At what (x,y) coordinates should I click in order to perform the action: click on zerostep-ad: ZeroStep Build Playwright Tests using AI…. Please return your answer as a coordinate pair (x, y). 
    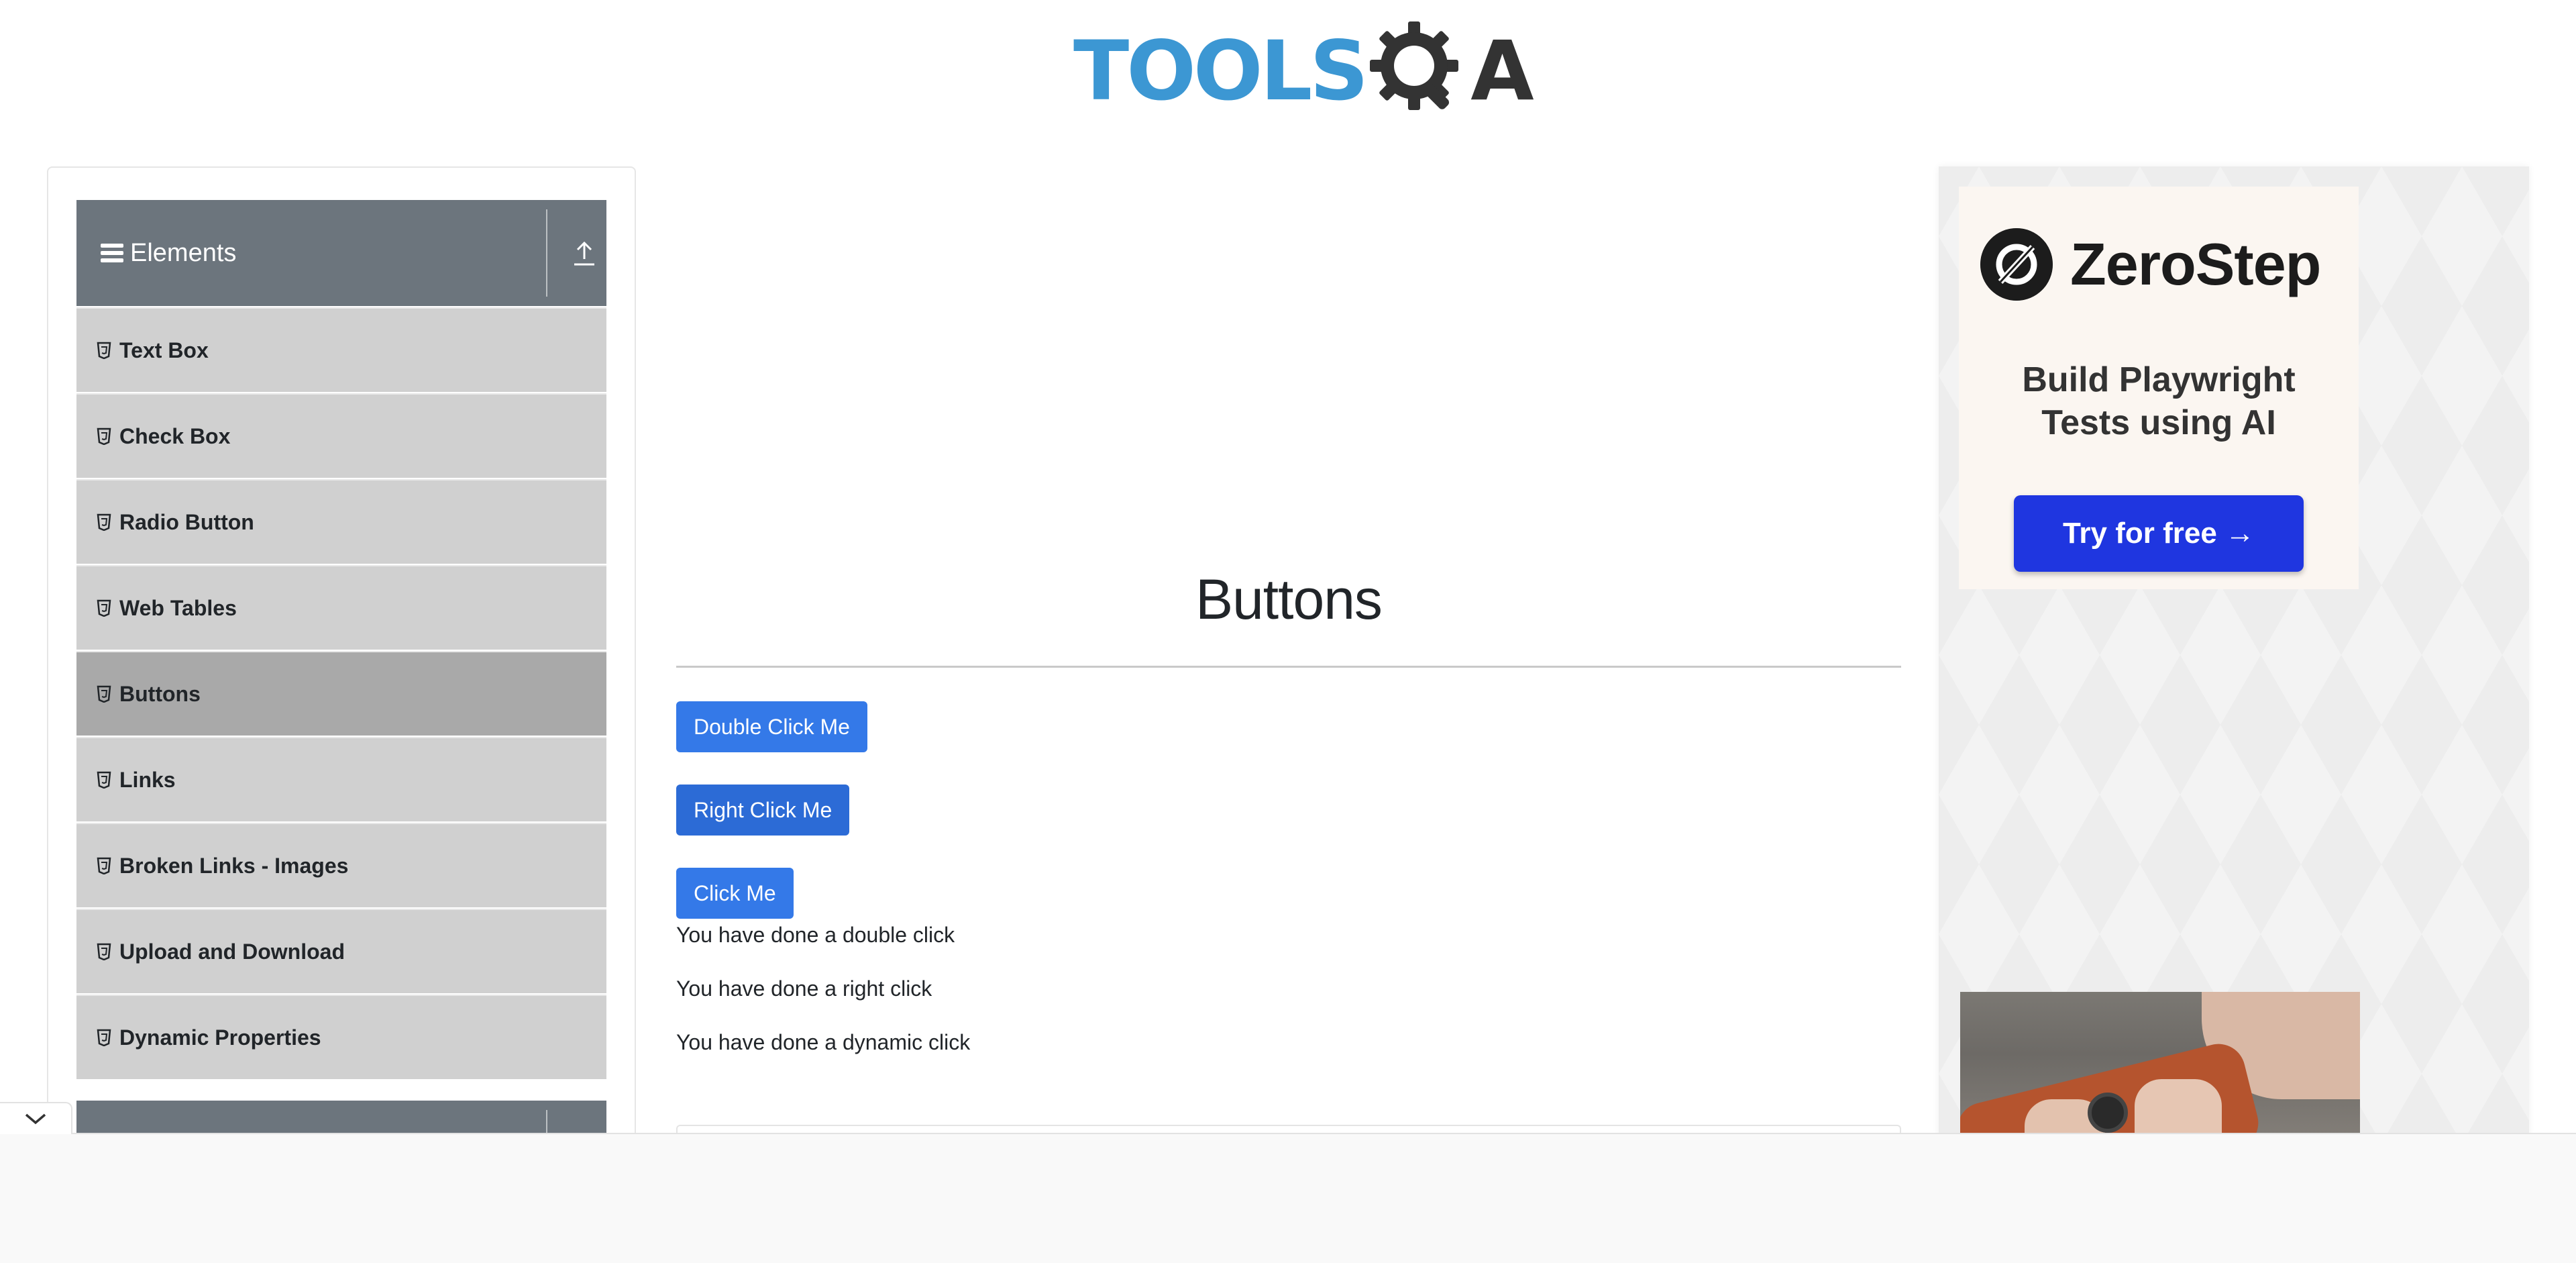
    Looking at the image, I should click on (2159, 388).